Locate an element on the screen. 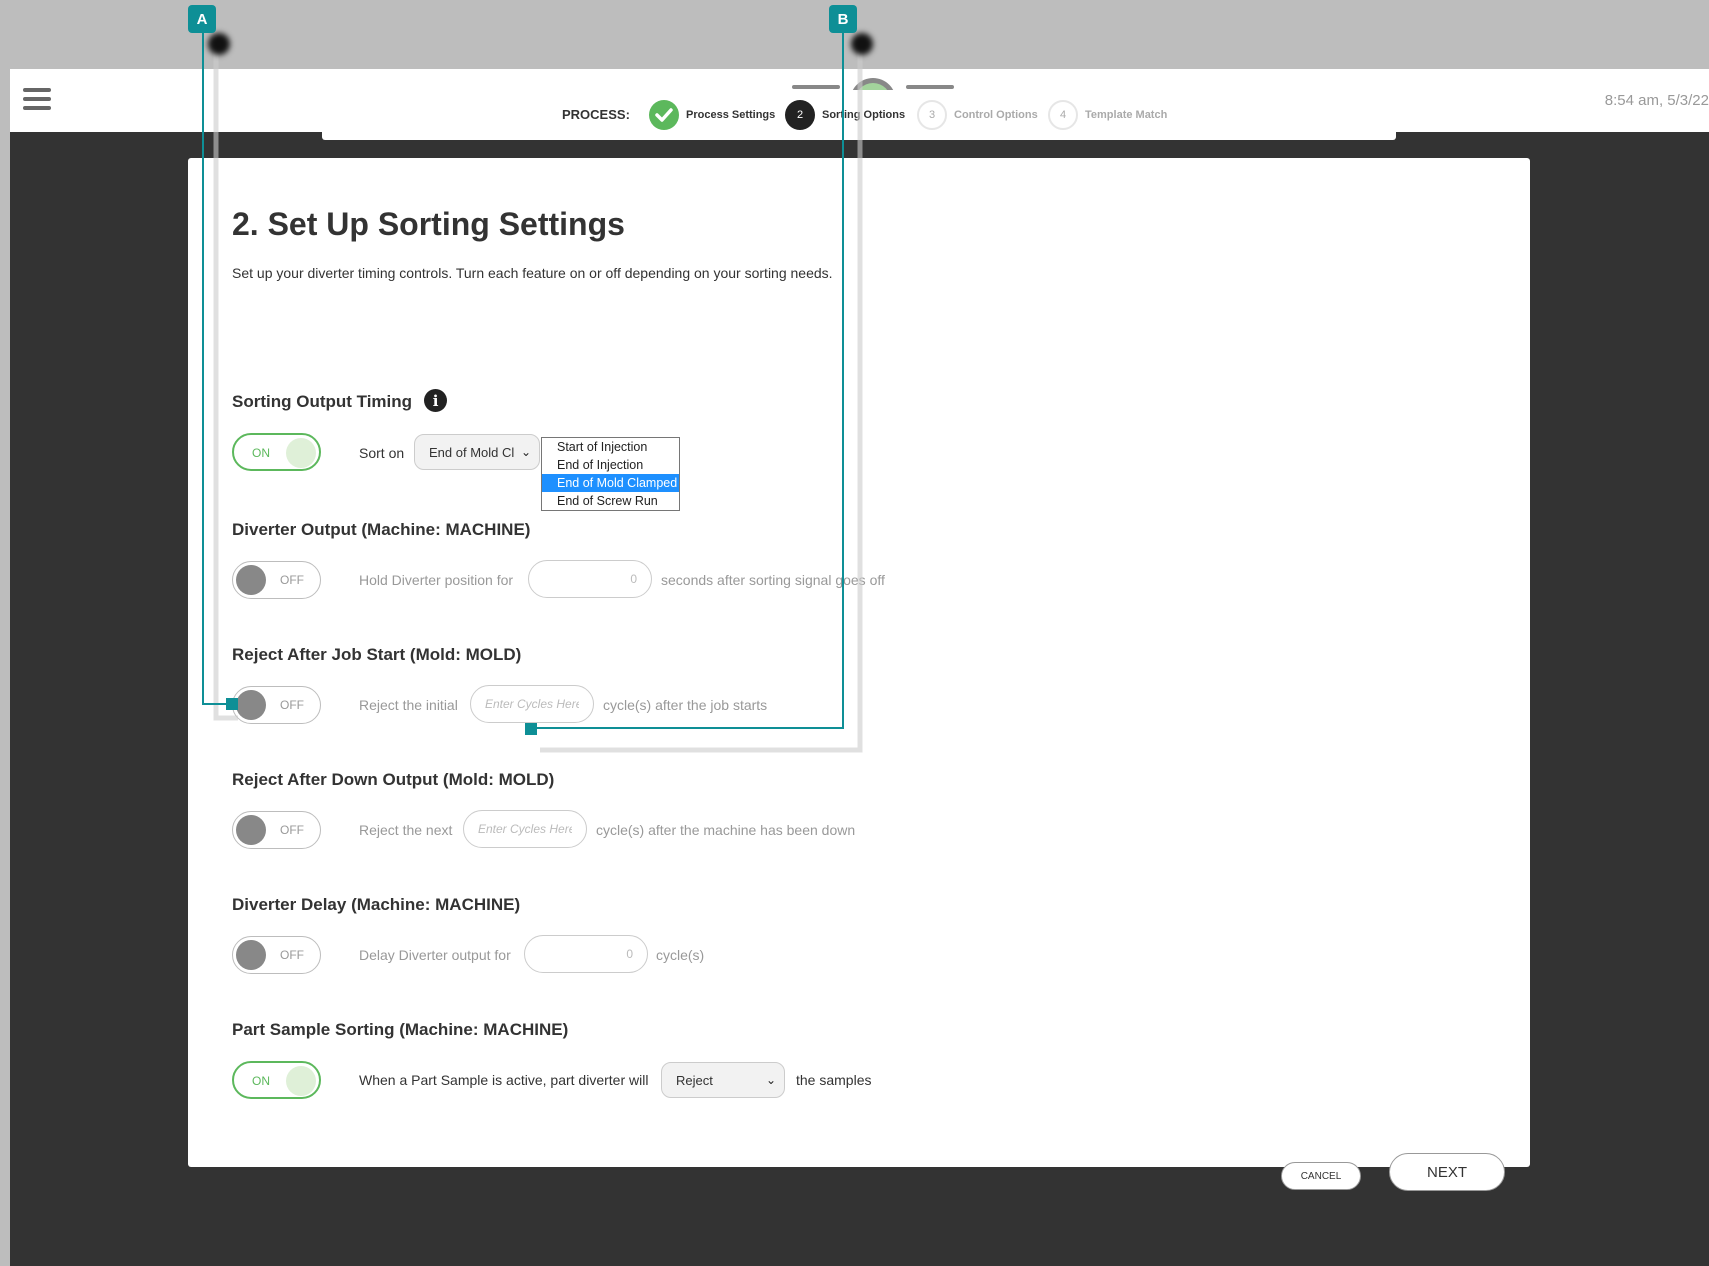 The image size is (1709, 1266). step-process-settings: Process Settings is located at coordinates (712, 115).